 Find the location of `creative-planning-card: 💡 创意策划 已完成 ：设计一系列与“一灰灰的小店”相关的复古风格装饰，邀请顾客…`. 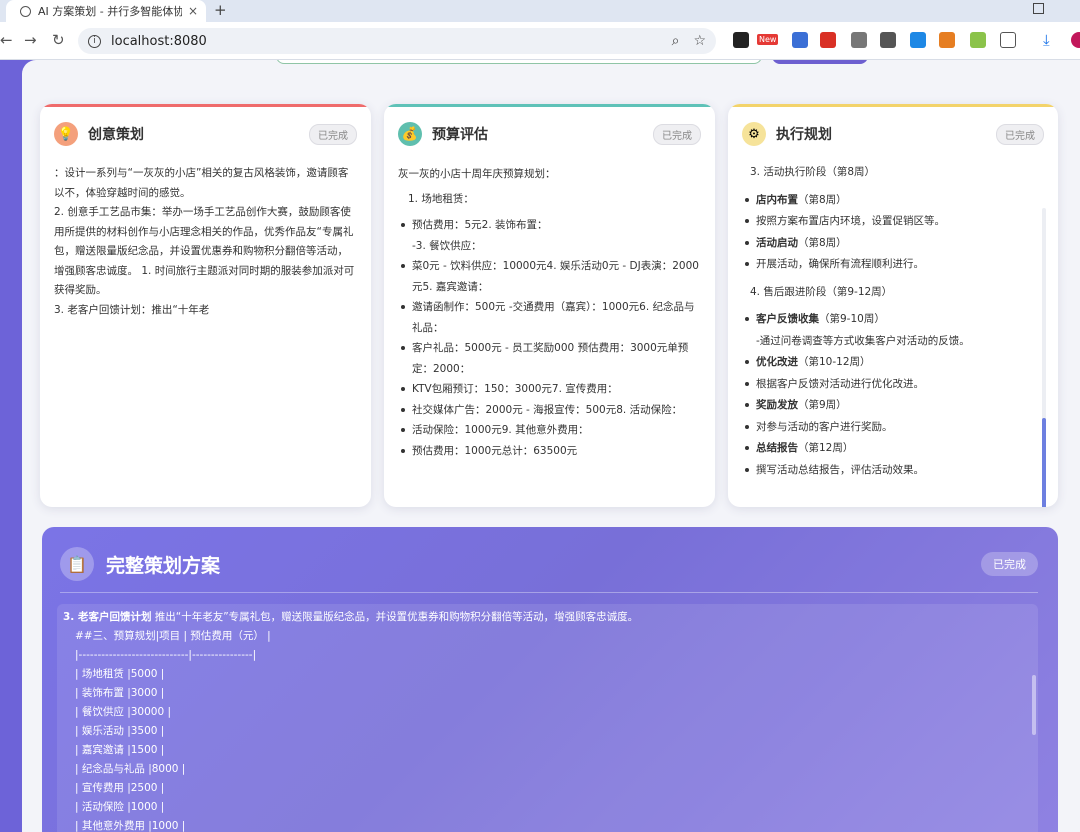

creative-planning-card: 💡 创意策划 已完成 ：设计一系列与“一灰灰的小店”相关的复古风格装饰，邀请顾客… is located at coordinates (205, 305).